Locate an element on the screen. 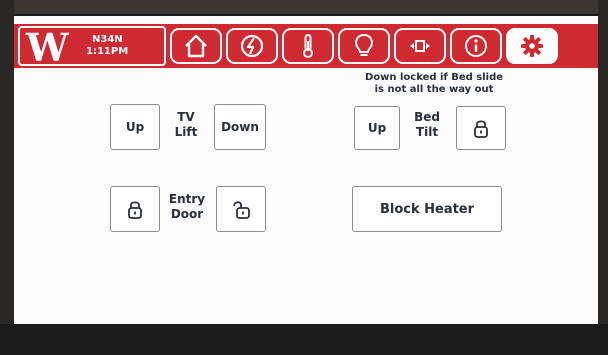 The height and width of the screenshot is (355, 608). clock-time: 1:11PM is located at coordinates (107, 51).